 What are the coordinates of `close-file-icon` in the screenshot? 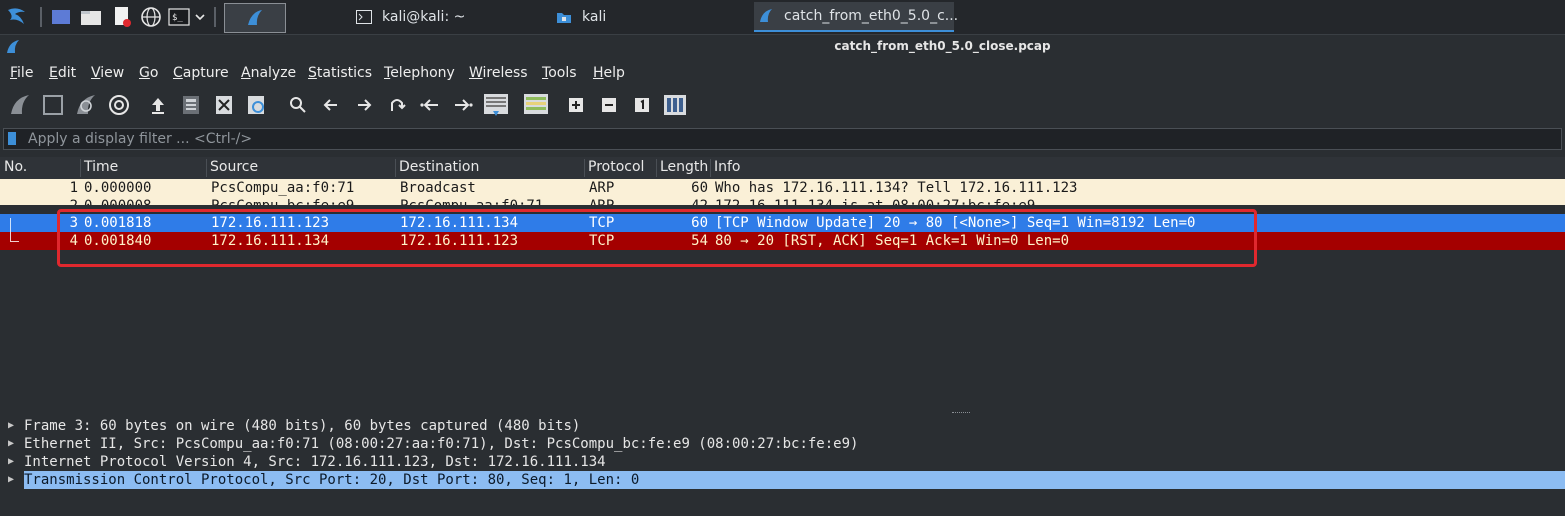 It's located at (224, 105).